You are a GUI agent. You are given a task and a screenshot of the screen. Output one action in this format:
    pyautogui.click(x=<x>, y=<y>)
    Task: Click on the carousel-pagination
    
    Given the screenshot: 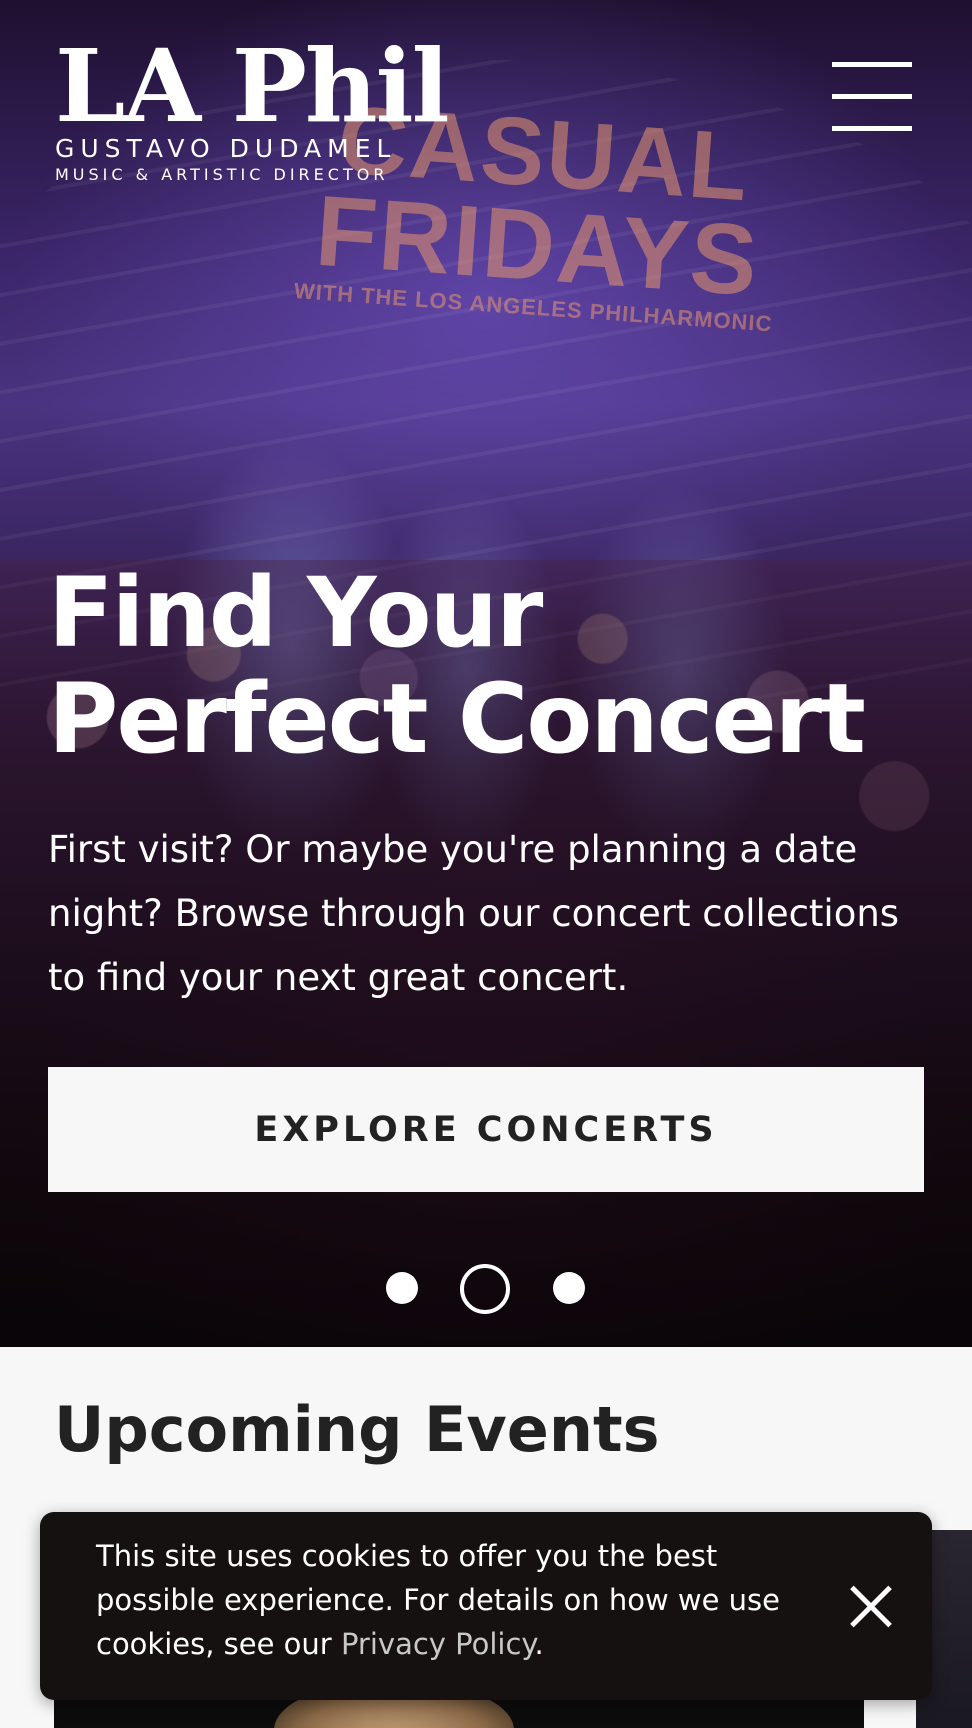 What is the action you would take?
    pyautogui.click(x=486, y=1289)
    